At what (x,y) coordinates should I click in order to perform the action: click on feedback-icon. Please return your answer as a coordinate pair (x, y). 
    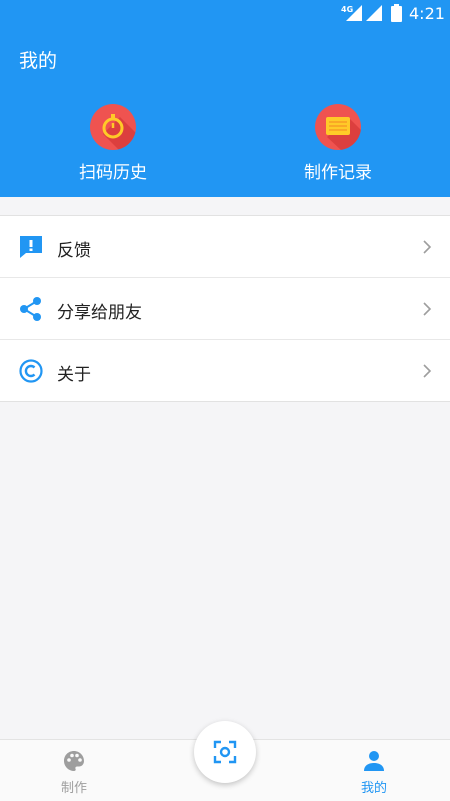
    Looking at the image, I should click on (31, 247).